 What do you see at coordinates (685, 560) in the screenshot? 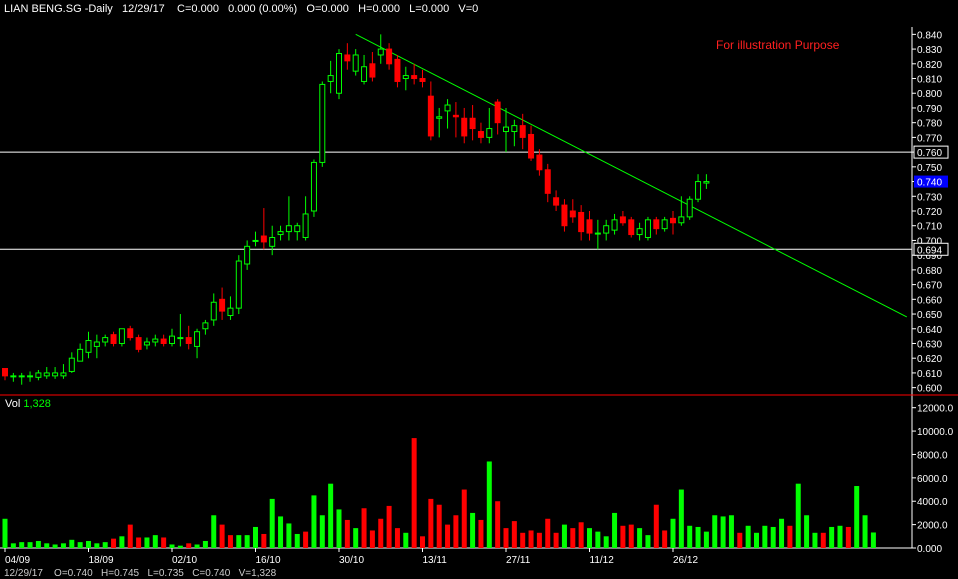
I see `date-tick-label: 26/12` at bounding box center [685, 560].